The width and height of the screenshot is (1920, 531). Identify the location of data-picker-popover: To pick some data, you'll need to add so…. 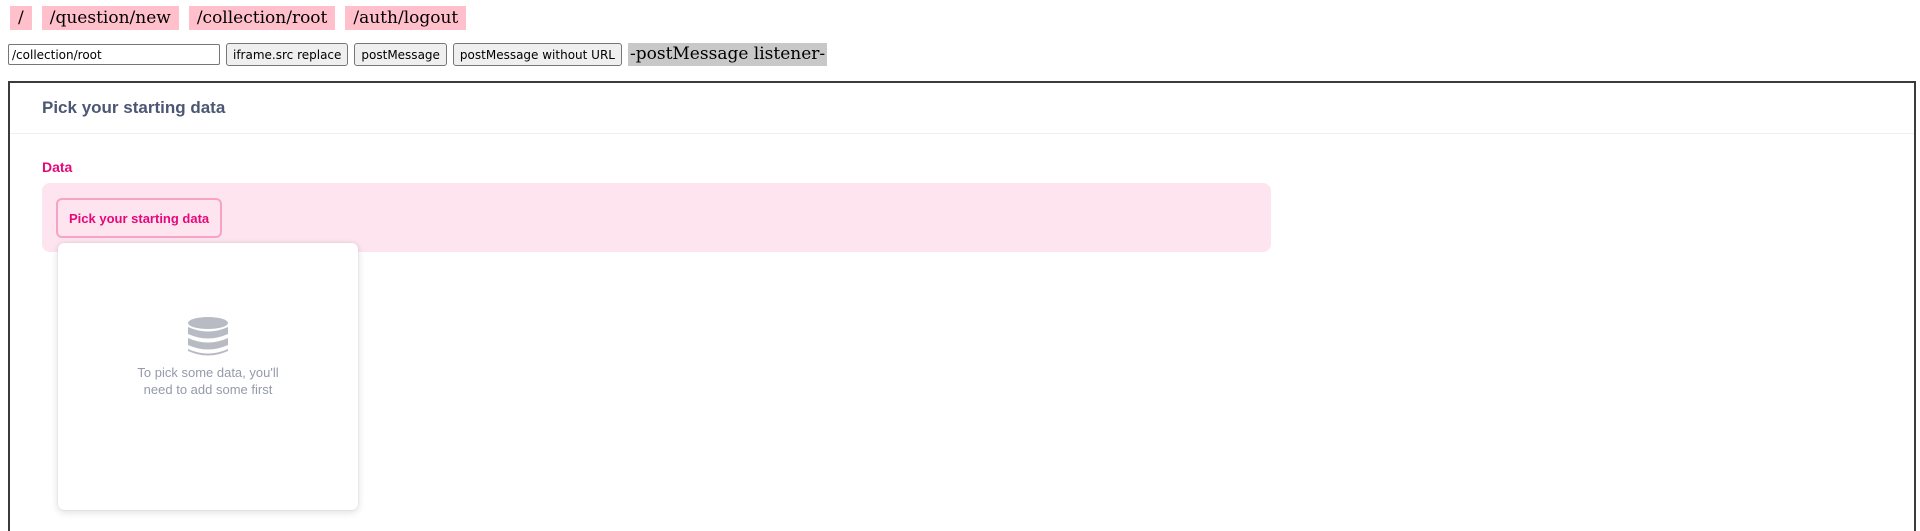
(208, 376).